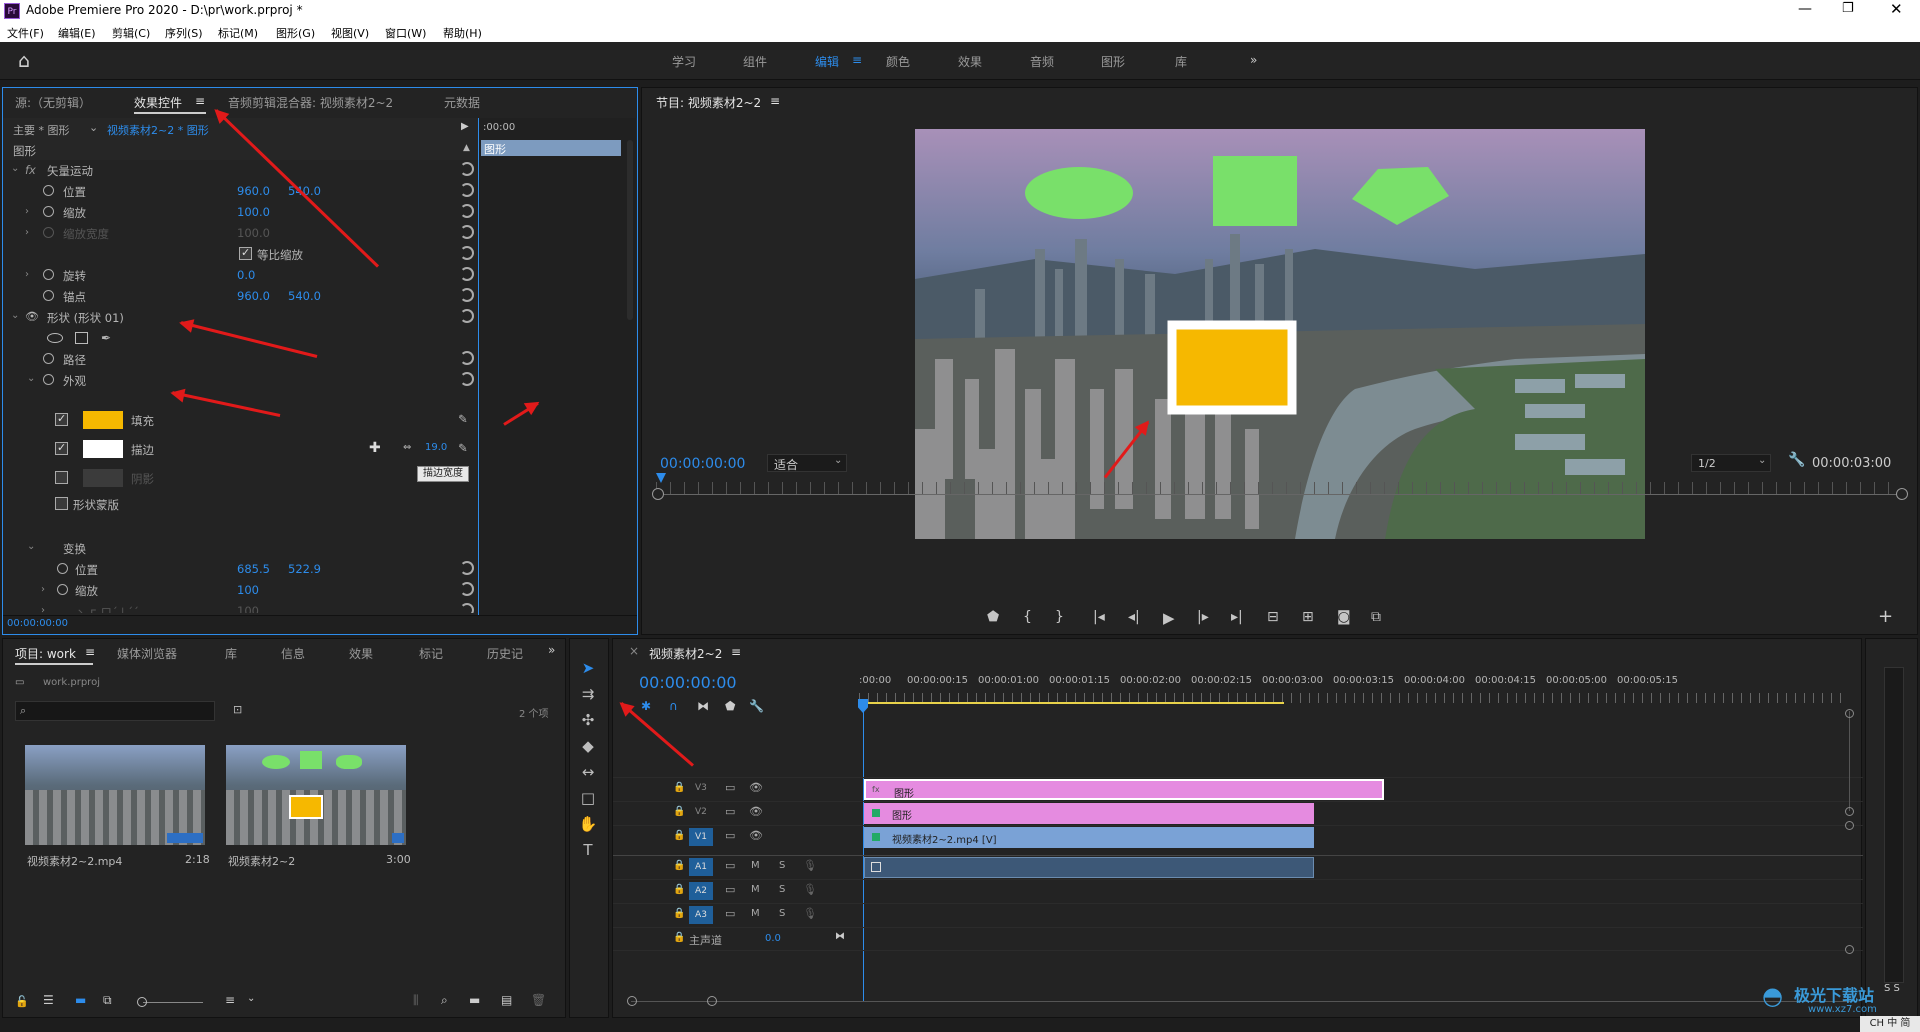 The width and height of the screenshot is (1920, 1032). Describe the element at coordinates (107, 1000) in the screenshot. I see `freeform-view-icon: ⧉` at that location.